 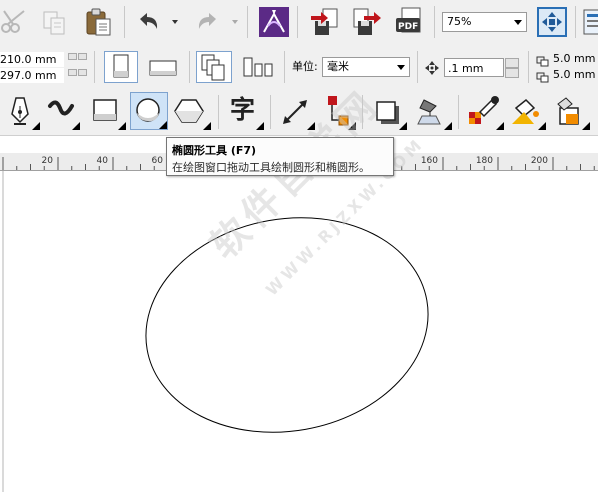 I want to click on nudge-distance-field: .1 mm, so click(x=474, y=67).